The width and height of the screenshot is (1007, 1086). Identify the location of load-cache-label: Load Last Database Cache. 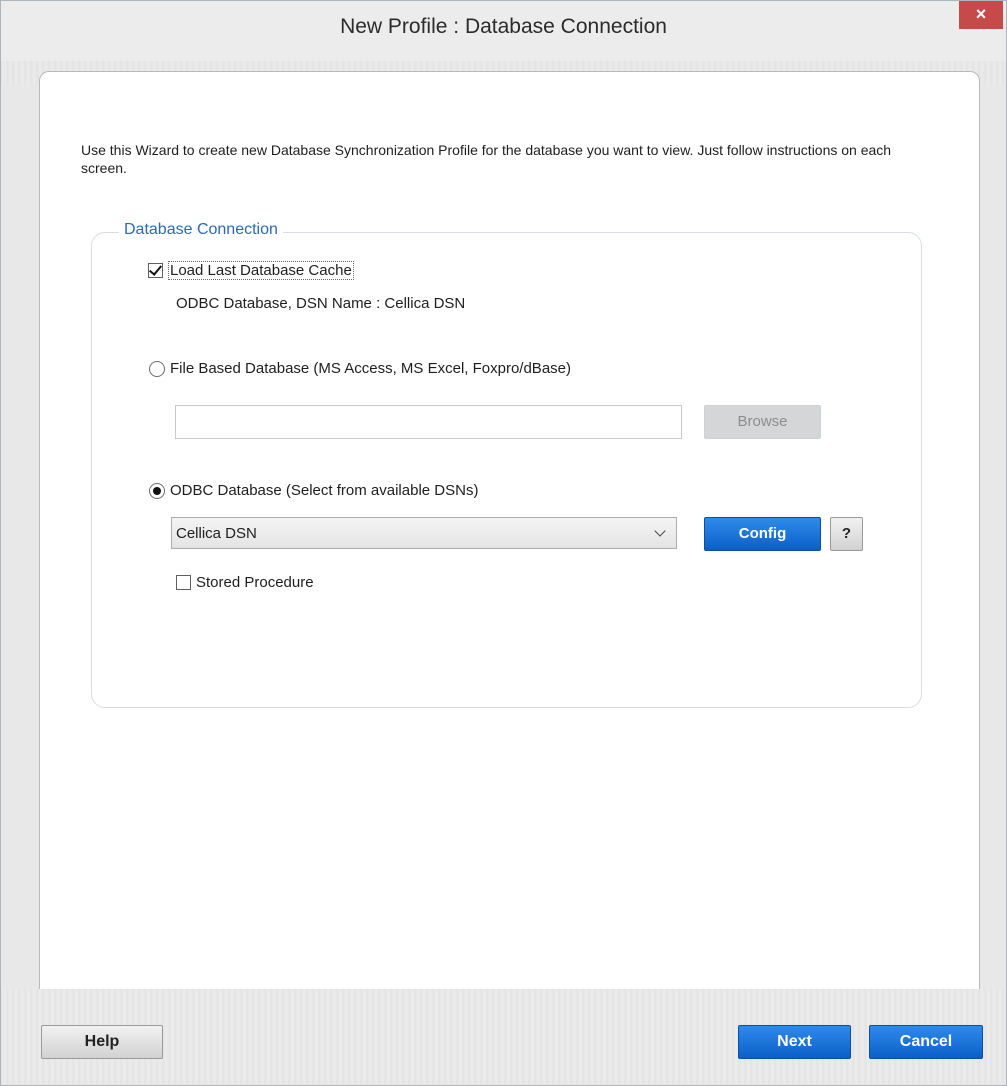
(261, 270).